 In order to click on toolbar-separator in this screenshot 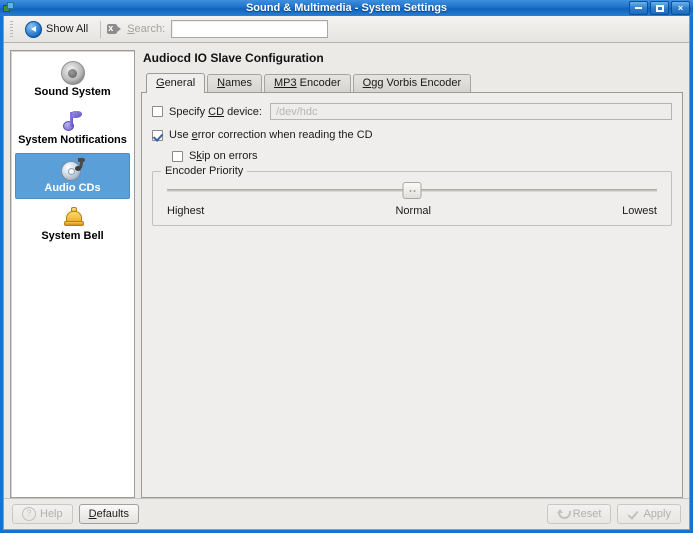, I will do `click(101, 29)`.